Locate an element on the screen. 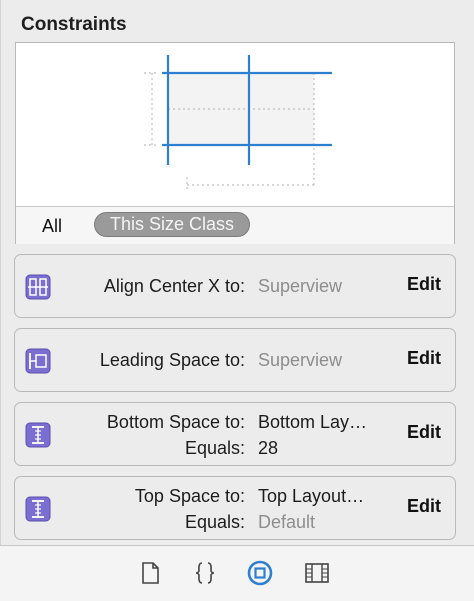 The width and height of the screenshot is (474, 601). file-inspector-icon is located at coordinates (150, 573).